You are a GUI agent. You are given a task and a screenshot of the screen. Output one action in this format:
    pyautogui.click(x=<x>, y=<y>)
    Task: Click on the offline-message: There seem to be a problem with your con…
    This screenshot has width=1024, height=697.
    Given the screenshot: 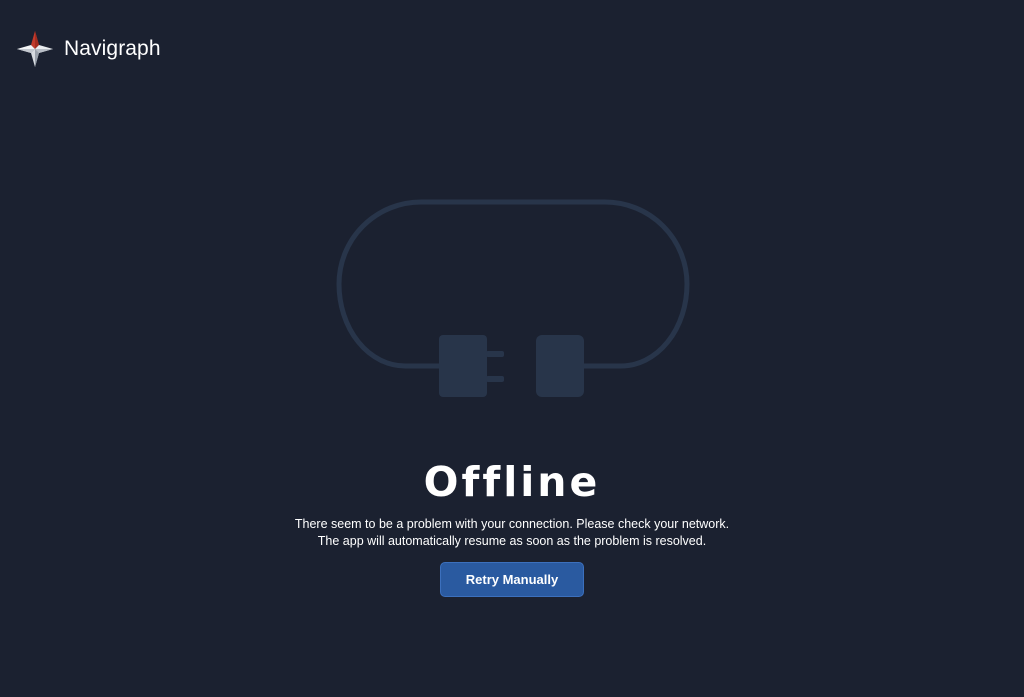 What is the action you would take?
    pyautogui.click(x=512, y=533)
    